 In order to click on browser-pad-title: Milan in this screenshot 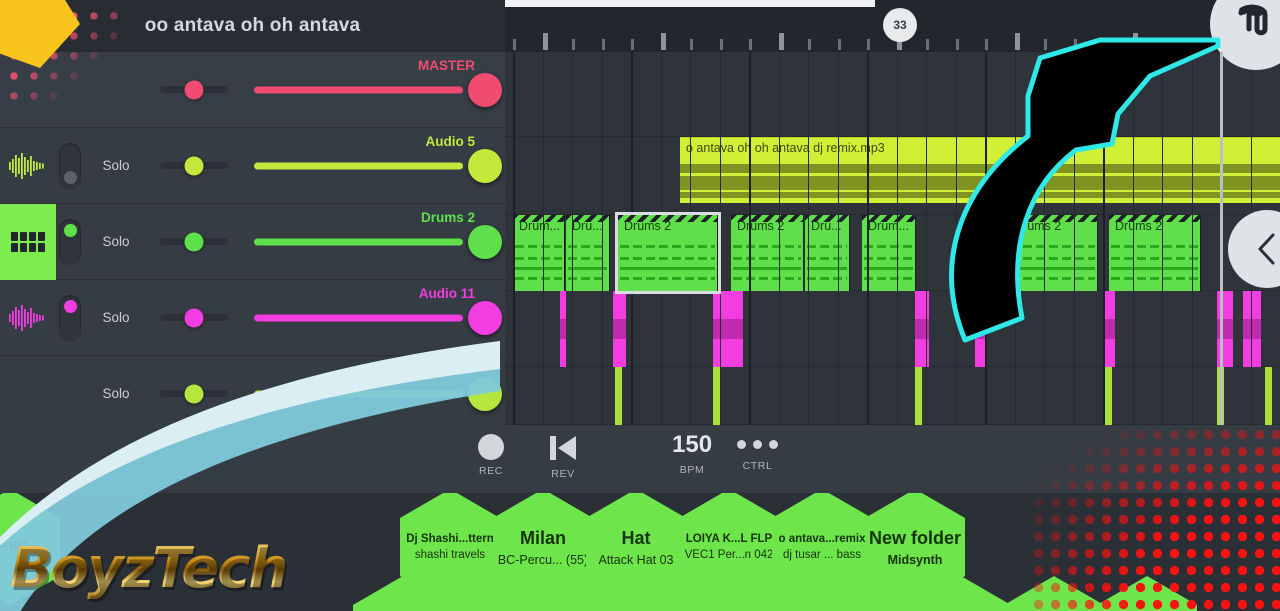, I will do `click(542, 537)`.